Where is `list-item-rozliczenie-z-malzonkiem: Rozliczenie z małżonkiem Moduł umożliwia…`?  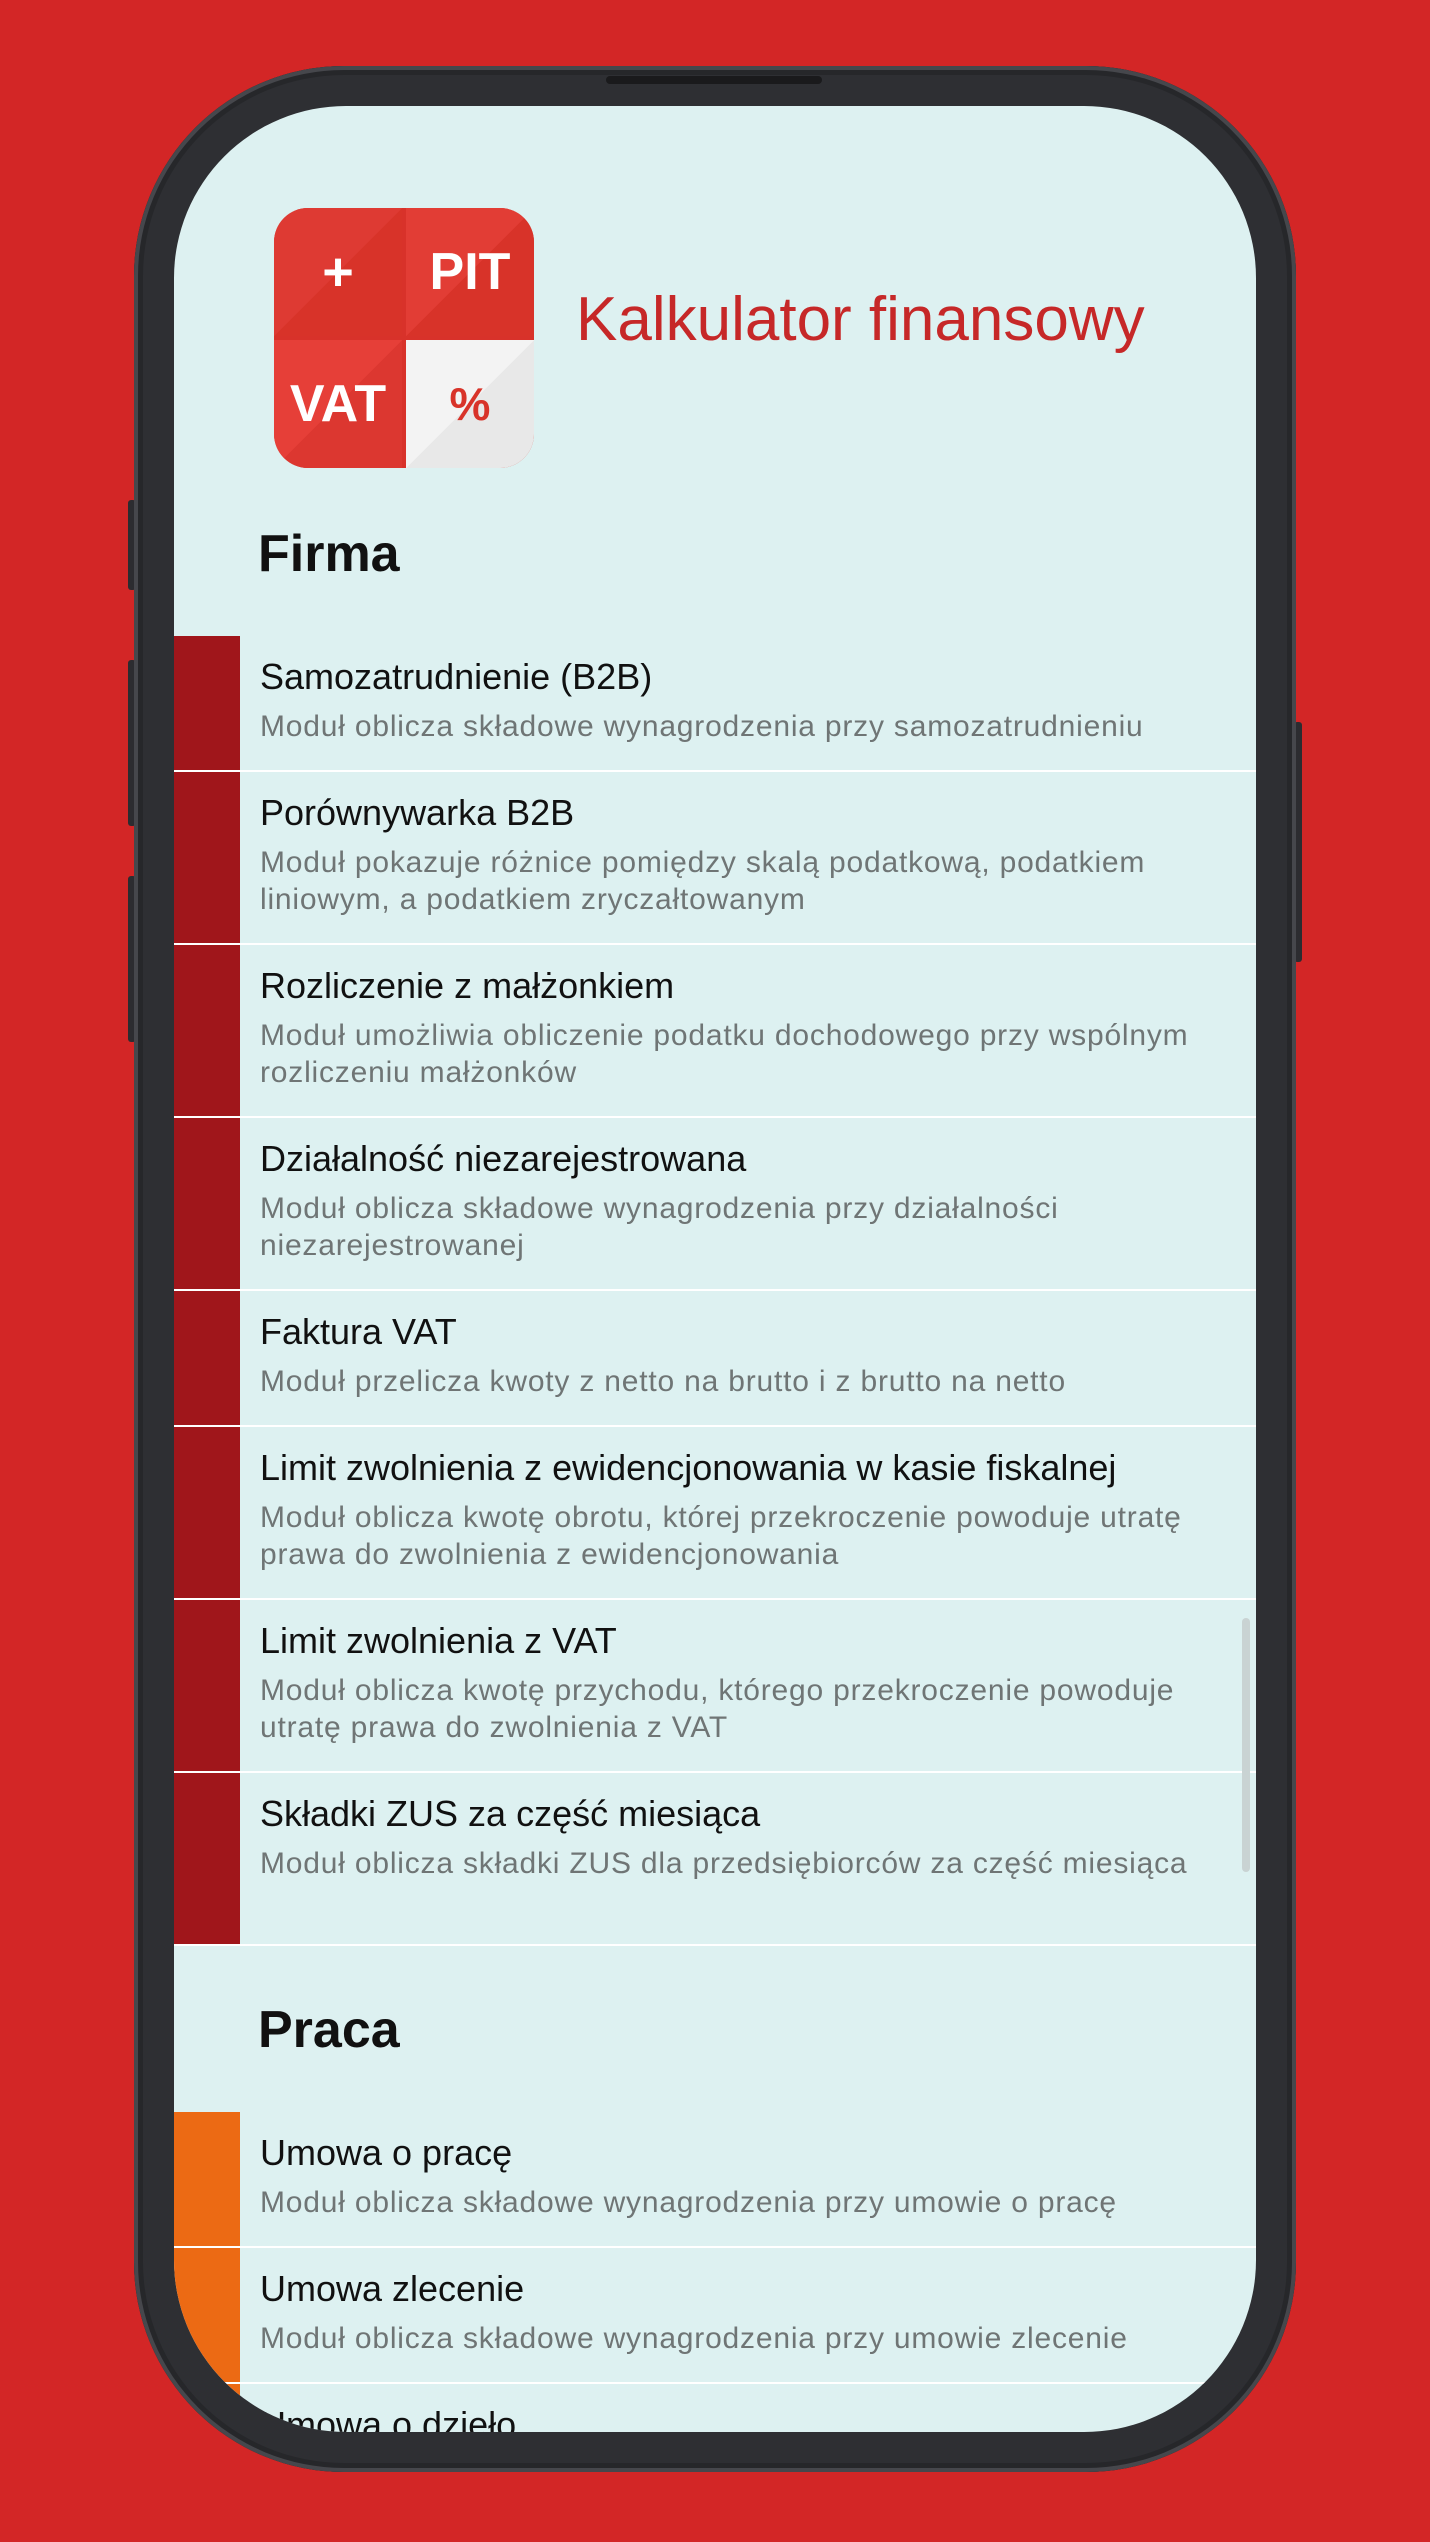
list-item-rozliczenie-z-malzonkiem: Rozliczenie z małżonkiem Moduł umożliwia… is located at coordinates (715, 1031).